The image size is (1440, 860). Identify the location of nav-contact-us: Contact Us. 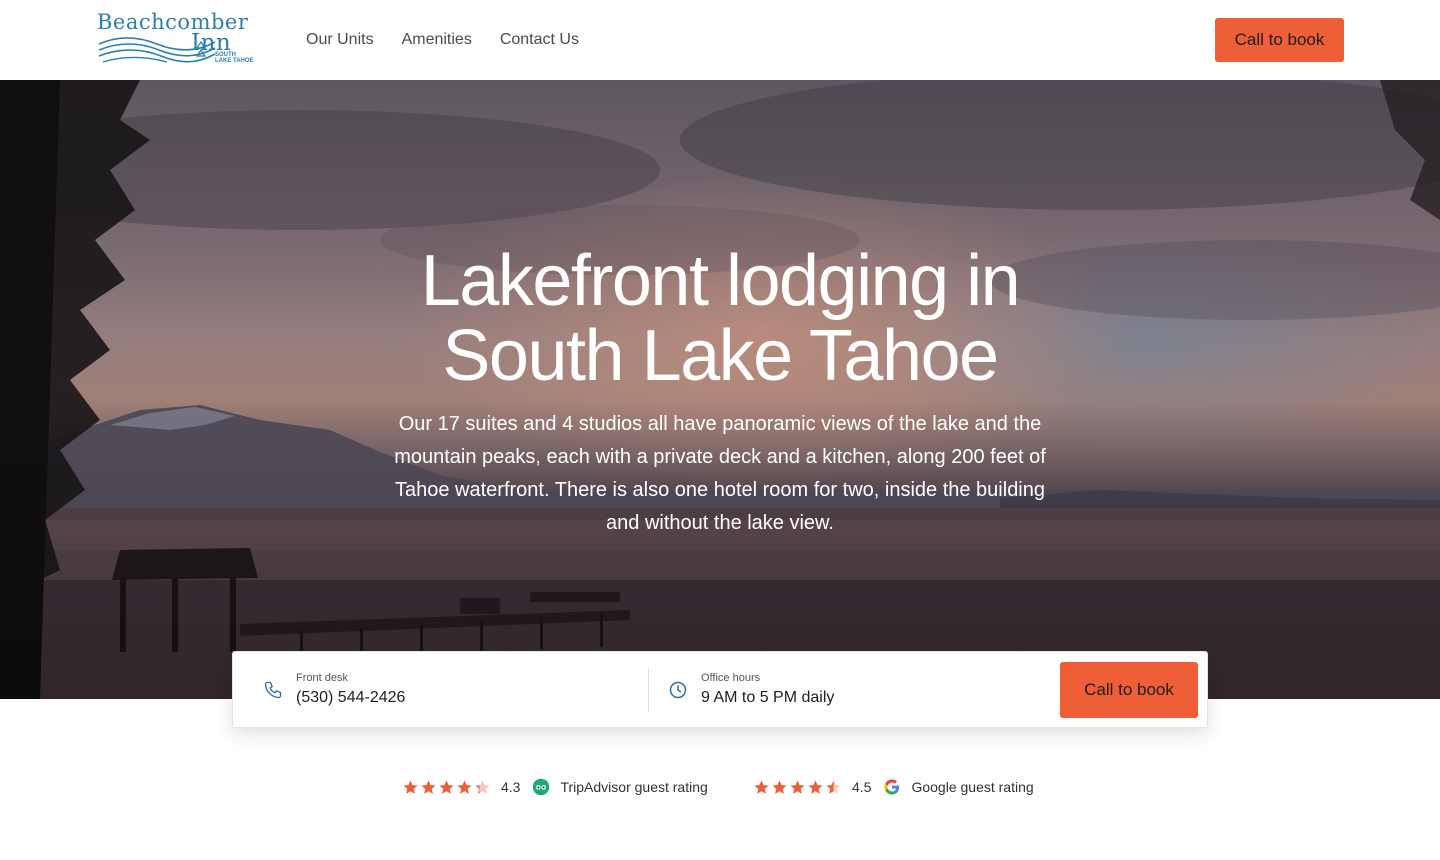
(539, 40).